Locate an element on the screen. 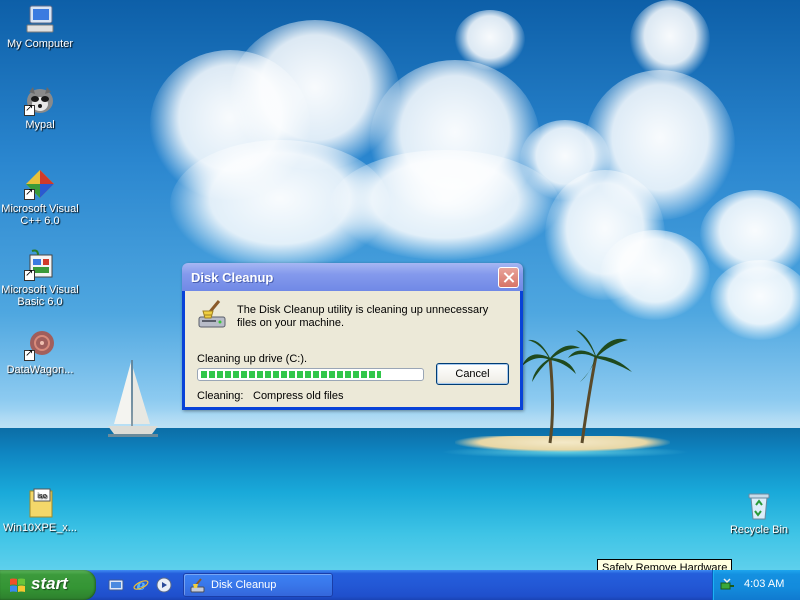 The height and width of the screenshot is (600, 800). start-label: start is located at coordinates (49, 583).